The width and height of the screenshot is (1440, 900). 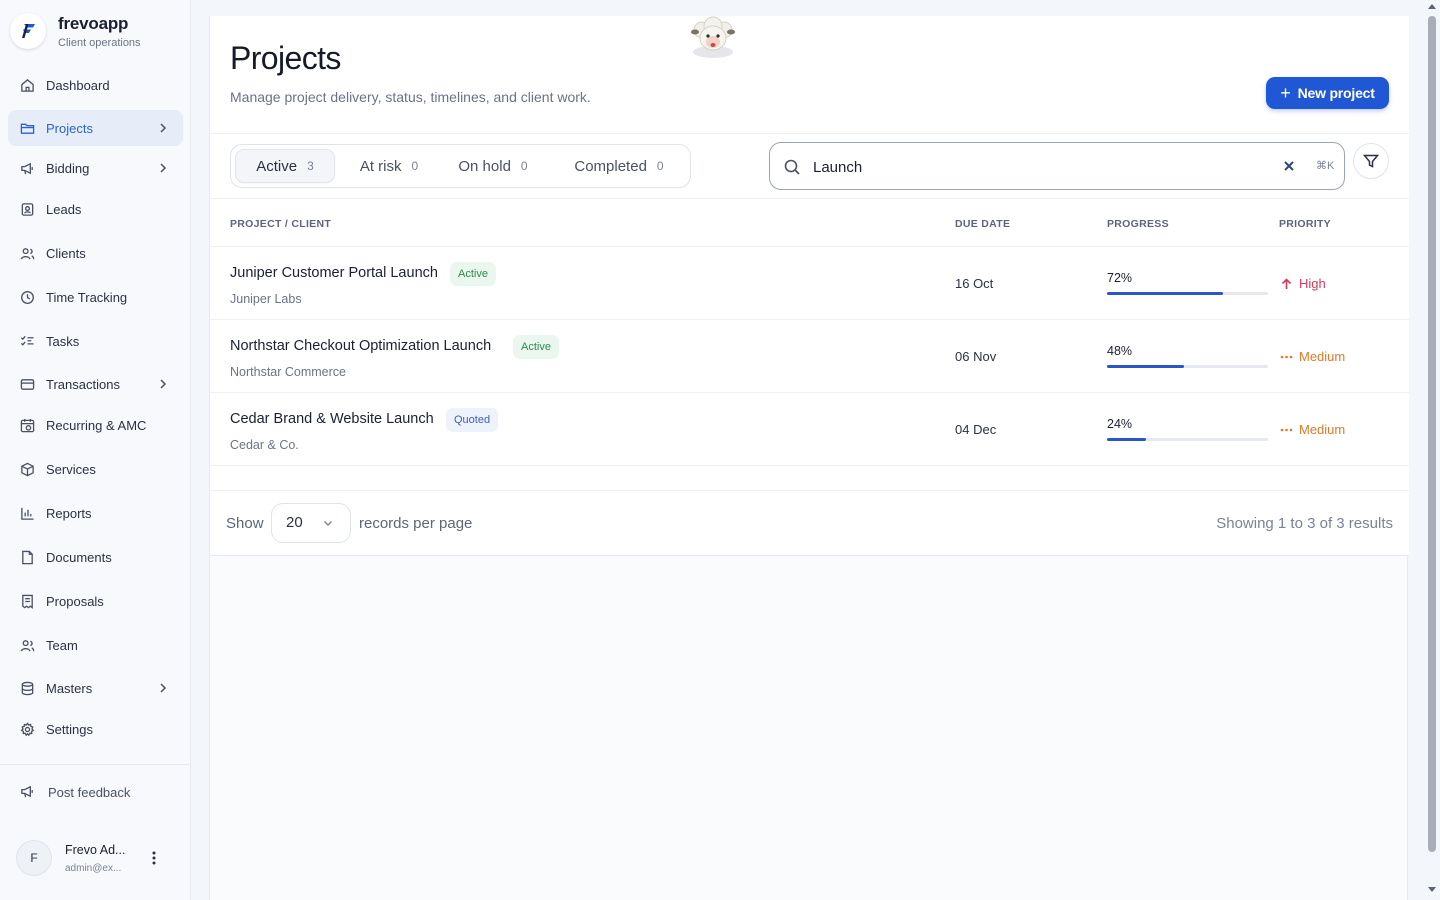 I want to click on sidebar-item-recurring-amc: Recurring & AMC, so click(x=95, y=425).